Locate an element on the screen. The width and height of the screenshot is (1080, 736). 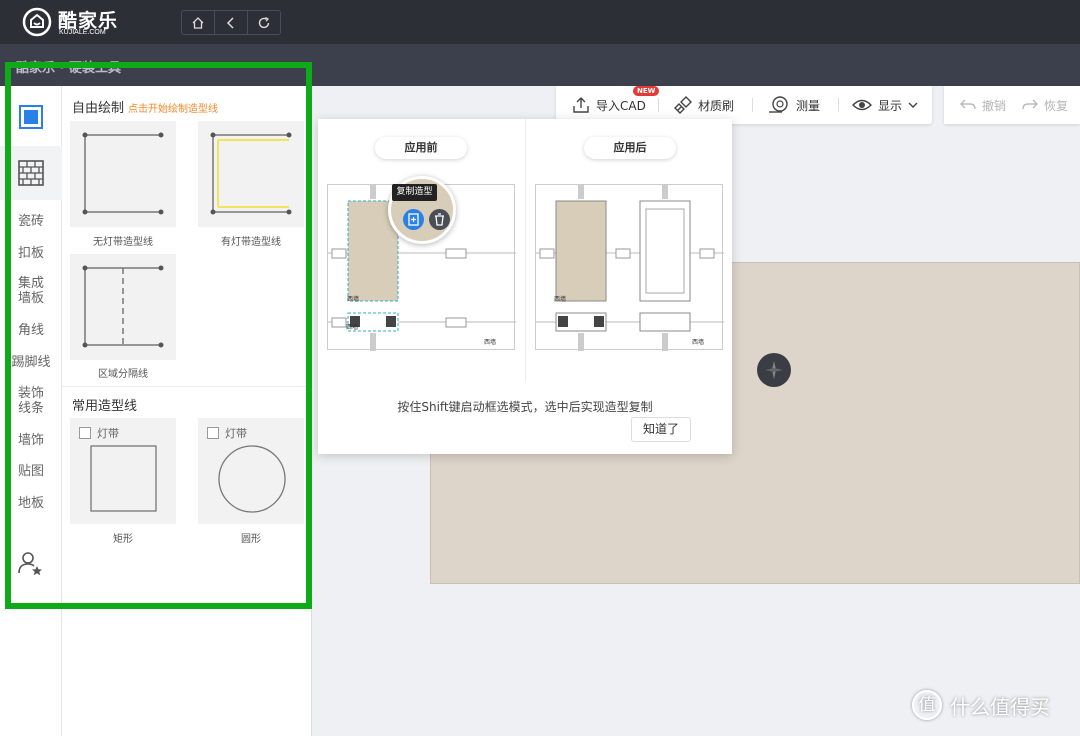
toolbar-label: 显示 is located at coordinates (890, 105).